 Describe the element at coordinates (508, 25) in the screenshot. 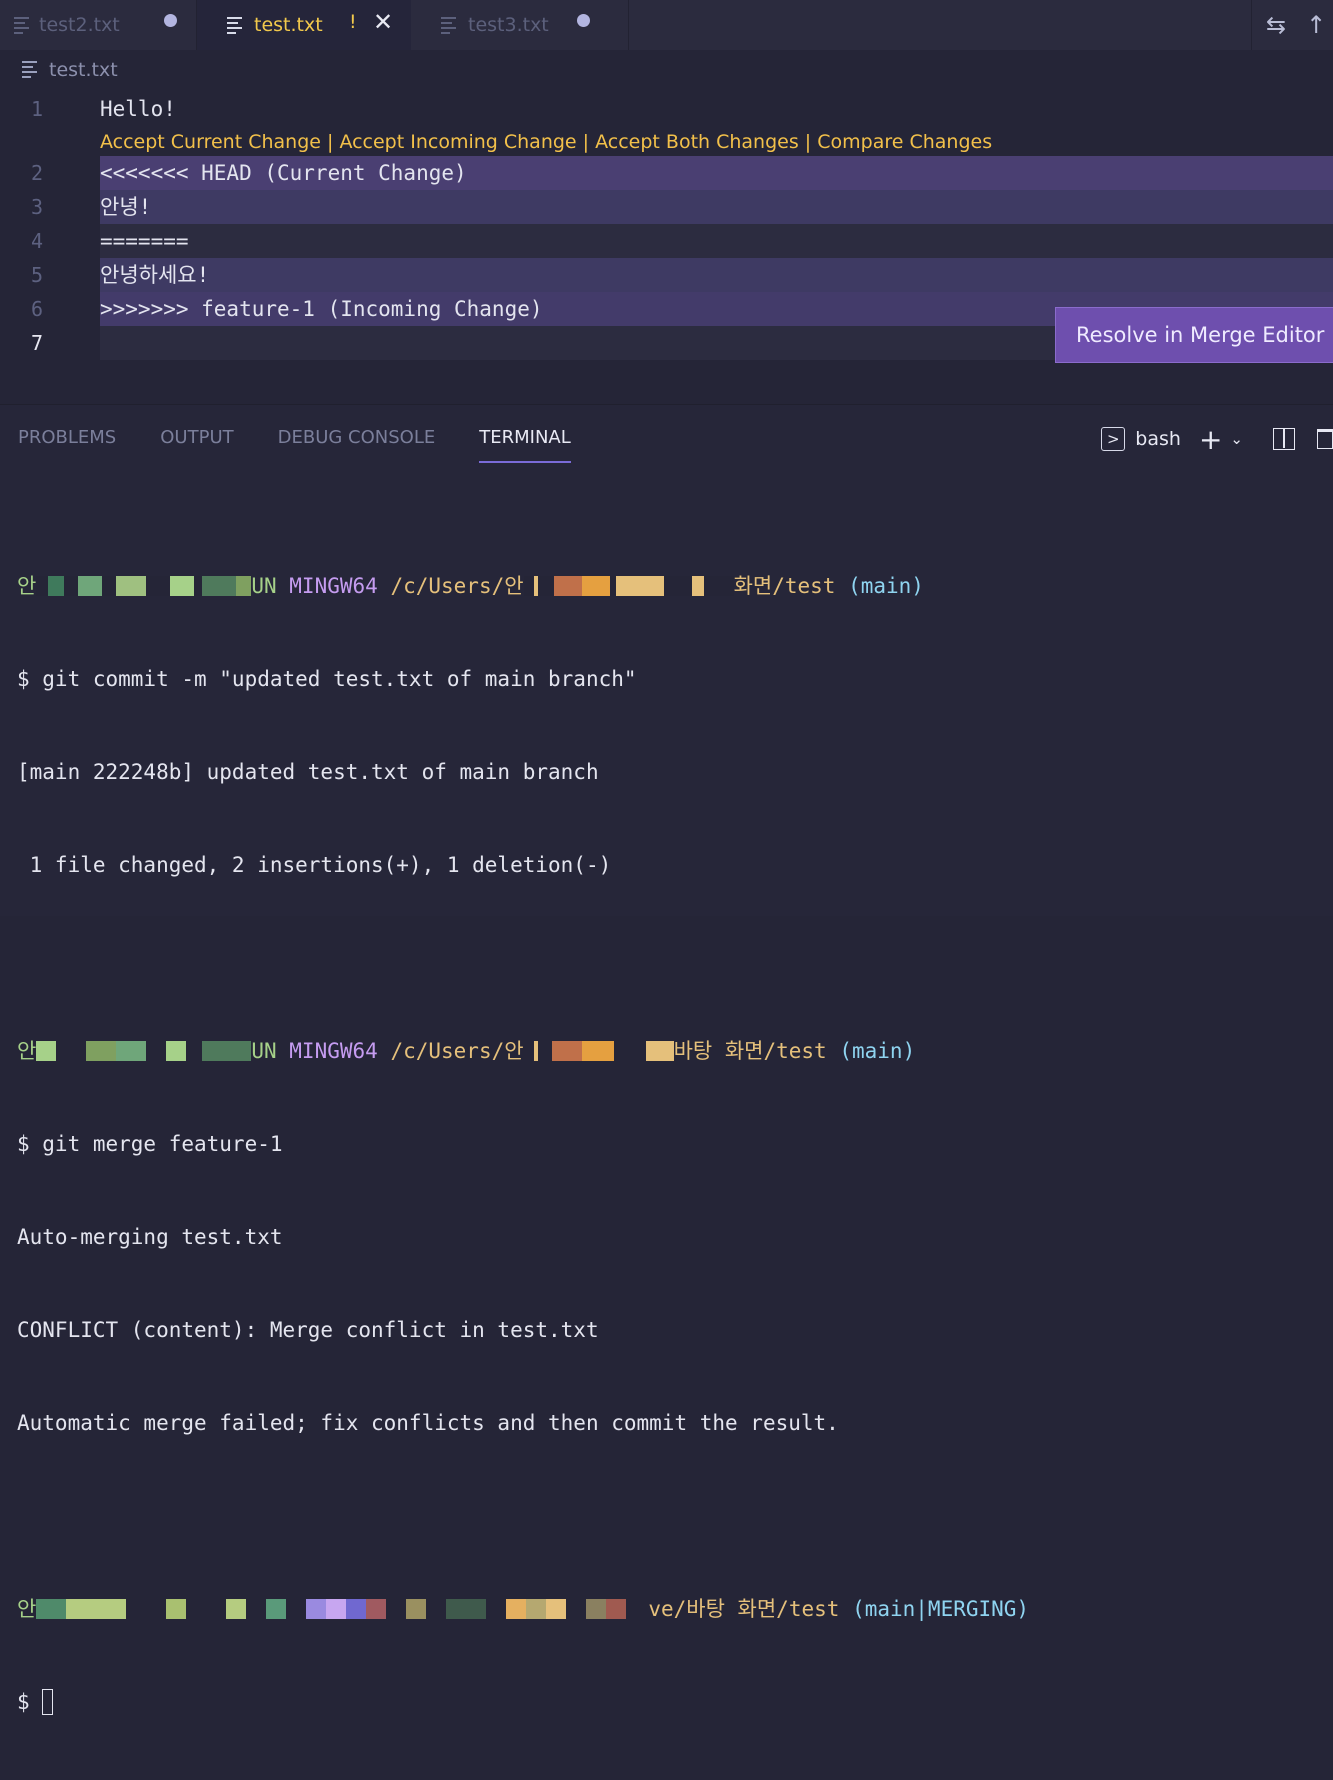

I see `tab-label: test3.txt` at that location.